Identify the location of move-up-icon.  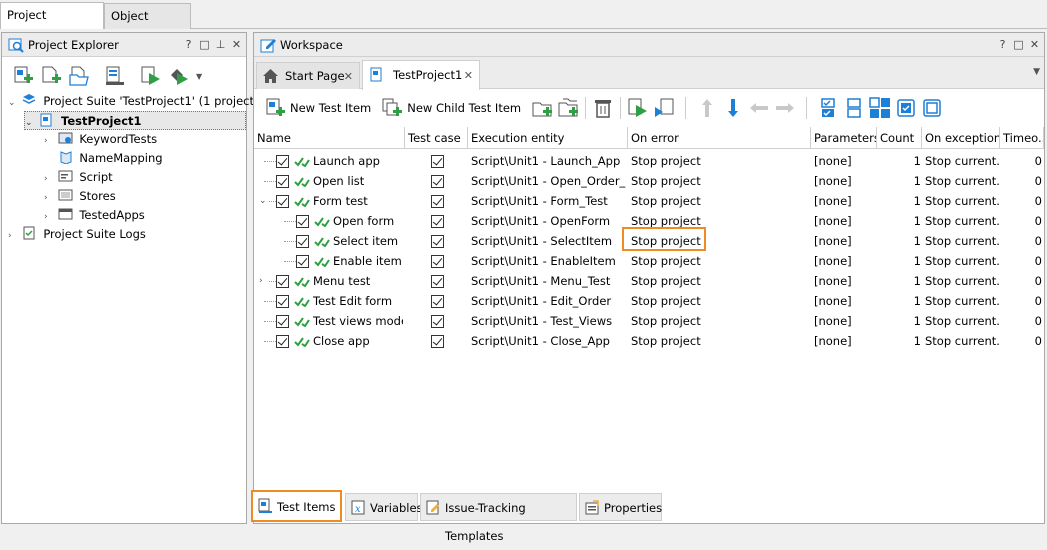
(707, 108).